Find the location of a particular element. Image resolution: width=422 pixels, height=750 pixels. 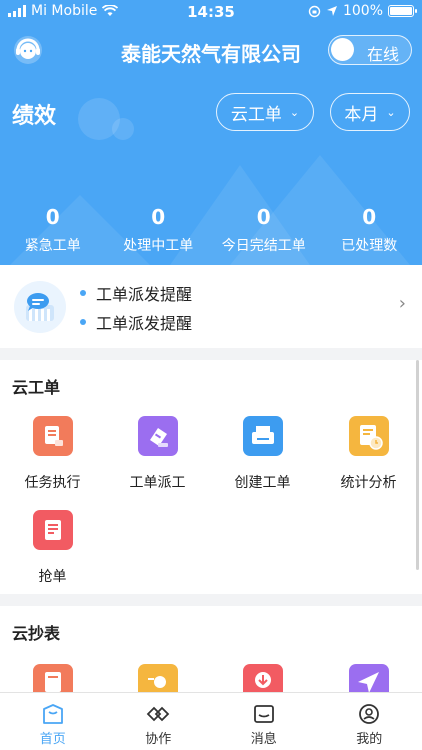

tile-label: 统计分析 is located at coordinates (368, 483).